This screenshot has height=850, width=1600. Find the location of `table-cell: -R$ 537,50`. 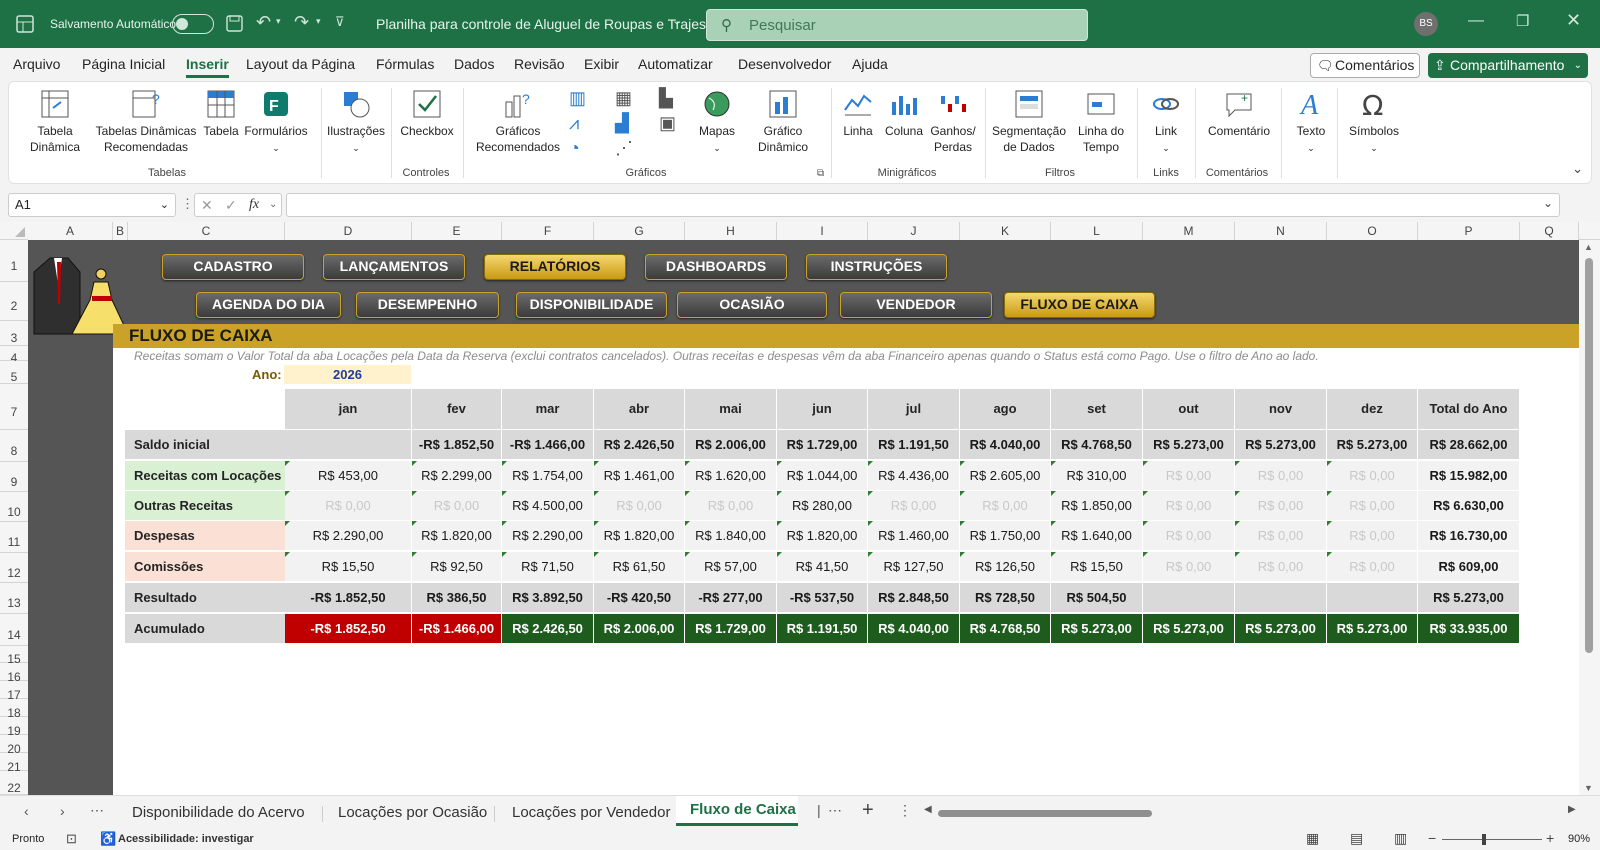

table-cell: -R$ 537,50 is located at coordinates (822, 598).